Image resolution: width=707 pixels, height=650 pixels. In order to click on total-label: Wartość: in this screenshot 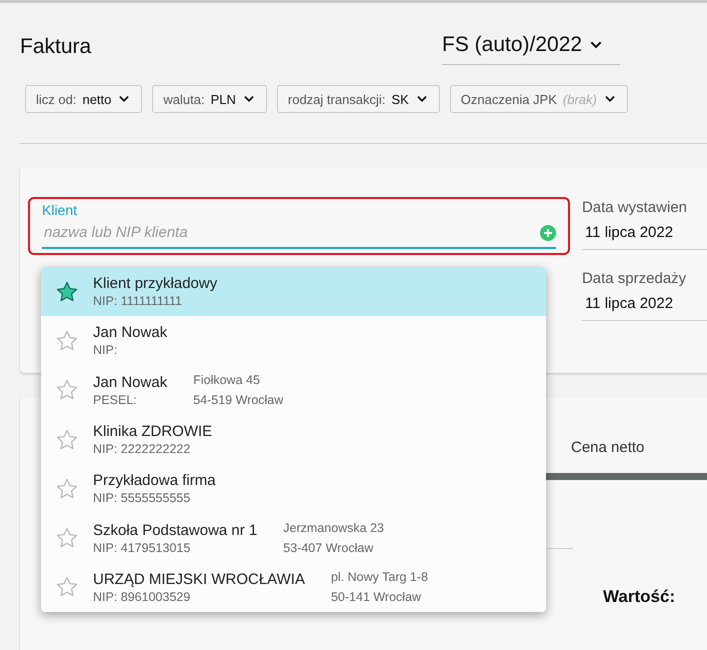, I will do `click(639, 597)`.